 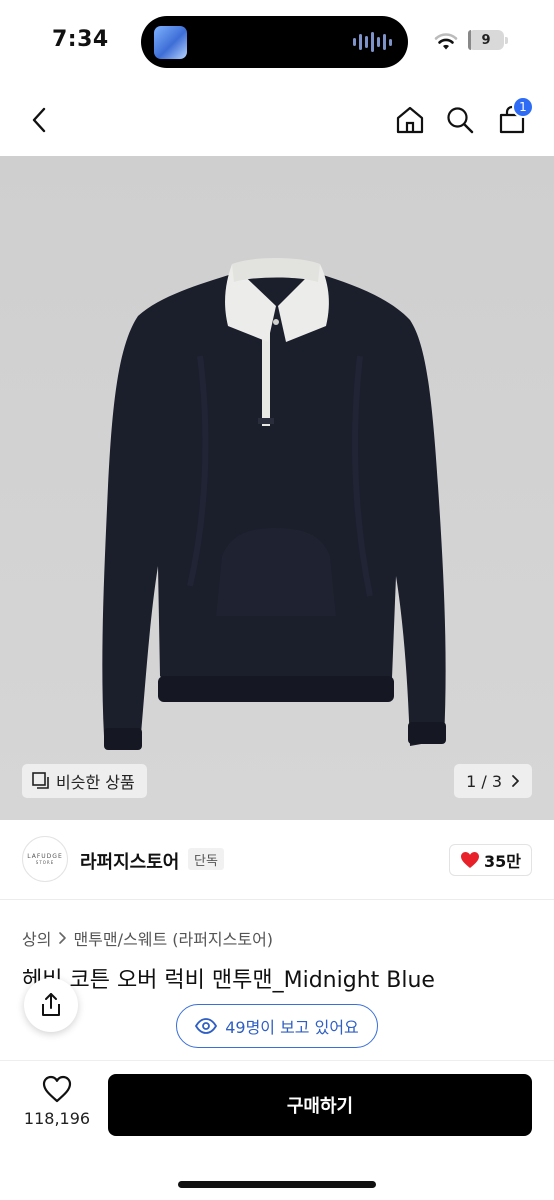 I want to click on eye-icon, so click(x=206, y=1026).